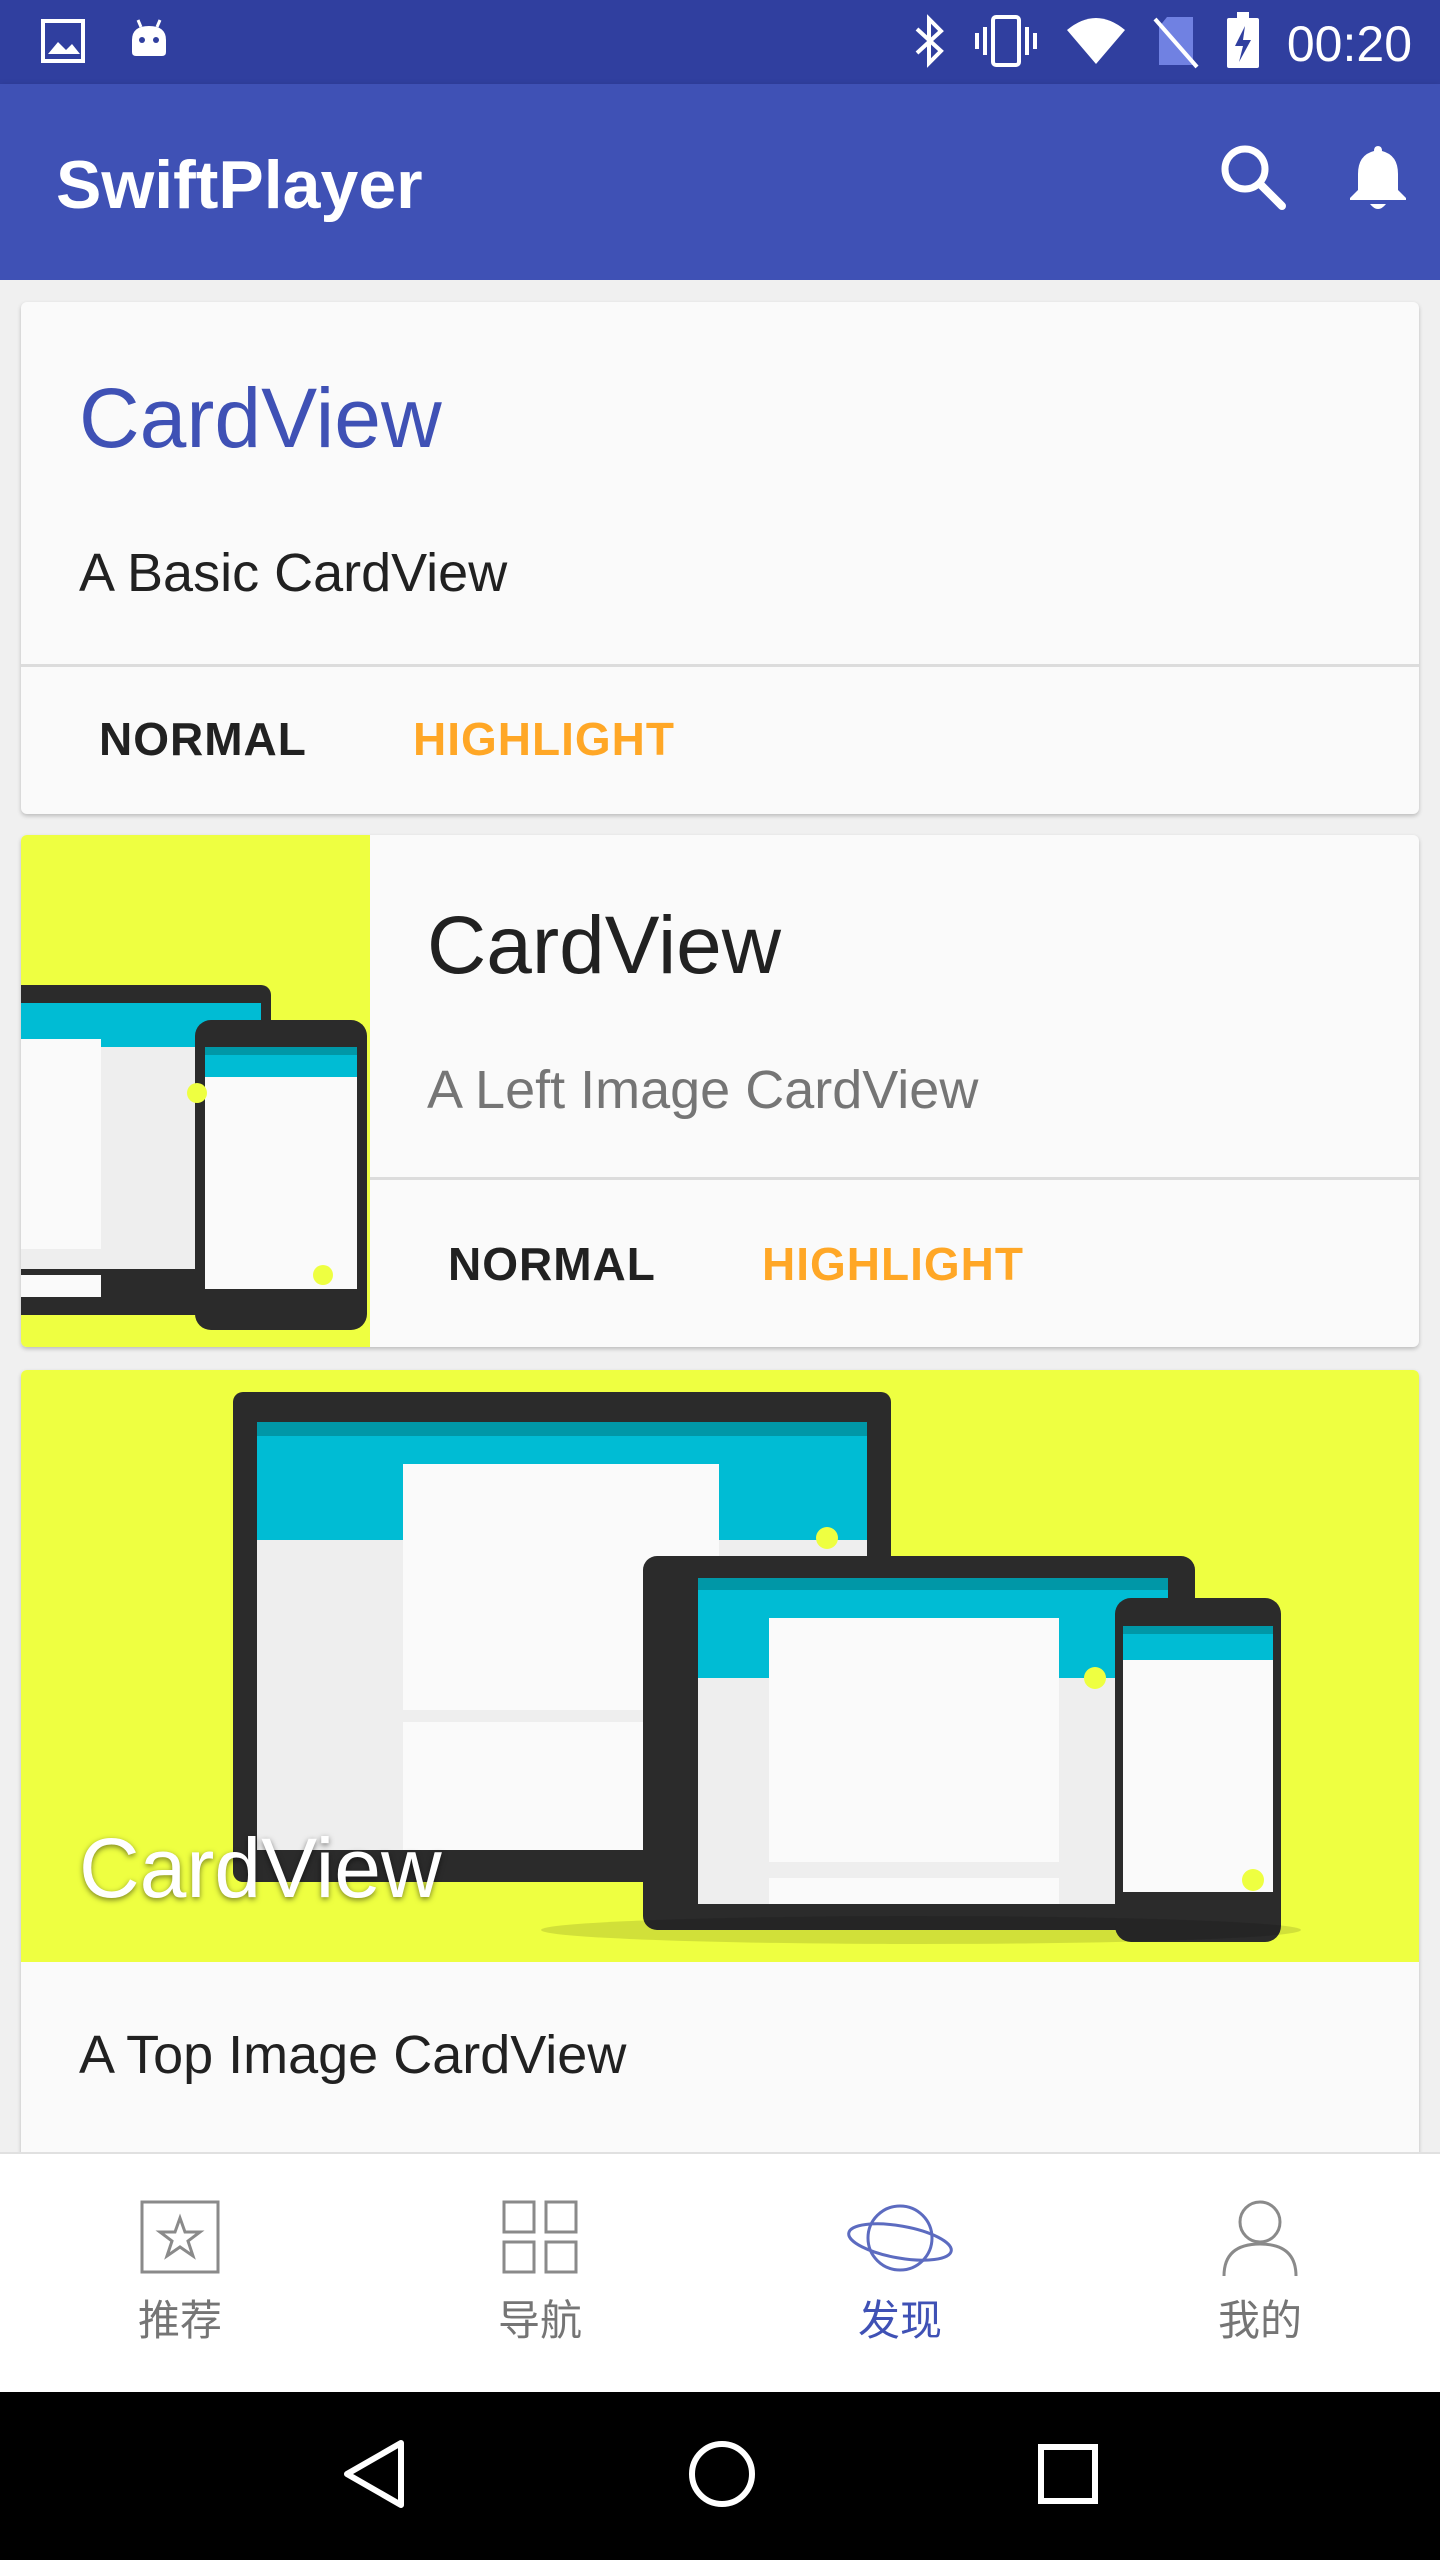 The width and height of the screenshot is (1440, 2560). What do you see at coordinates (149, 43) in the screenshot?
I see `android-icon` at bounding box center [149, 43].